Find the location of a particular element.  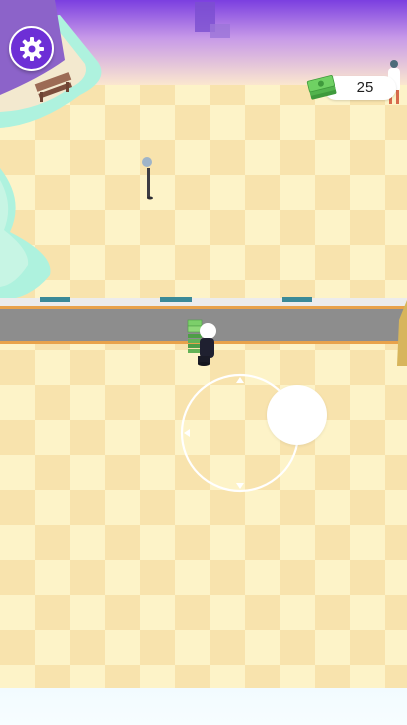

joystick-knob is located at coordinates (297, 415).